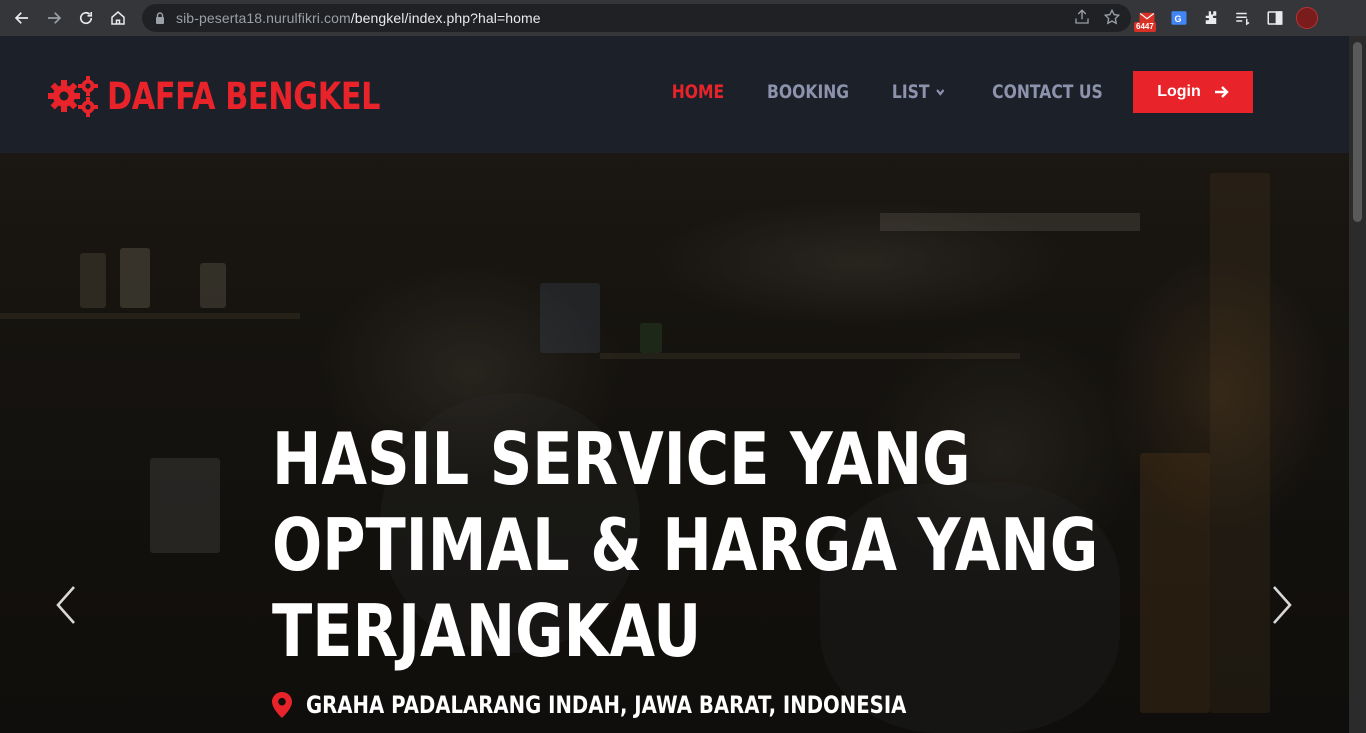 The image size is (1366, 733). I want to click on chevron-left-icon, so click(65, 605).